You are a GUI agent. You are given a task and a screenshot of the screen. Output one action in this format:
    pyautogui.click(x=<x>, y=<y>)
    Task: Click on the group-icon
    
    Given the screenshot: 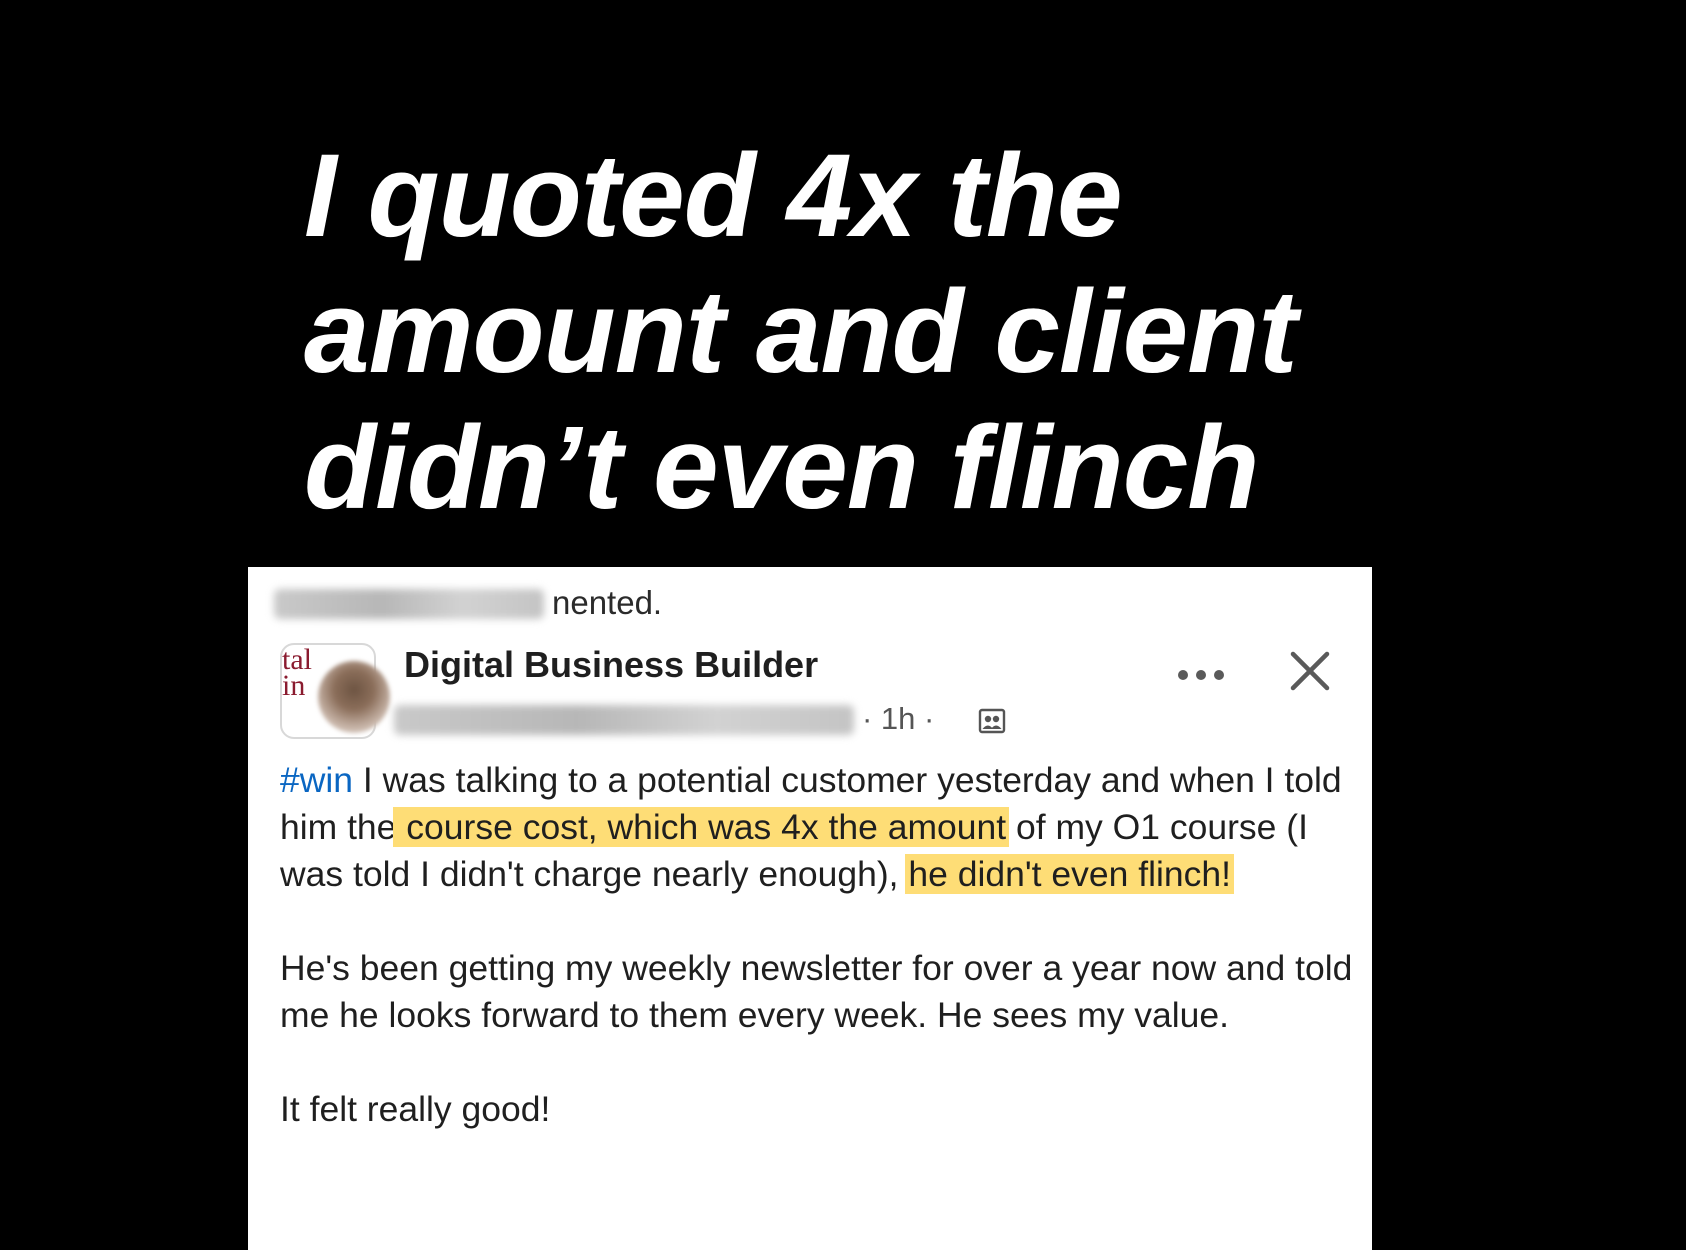 What is the action you would take?
    pyautogui.click(x=992, y=721)
    